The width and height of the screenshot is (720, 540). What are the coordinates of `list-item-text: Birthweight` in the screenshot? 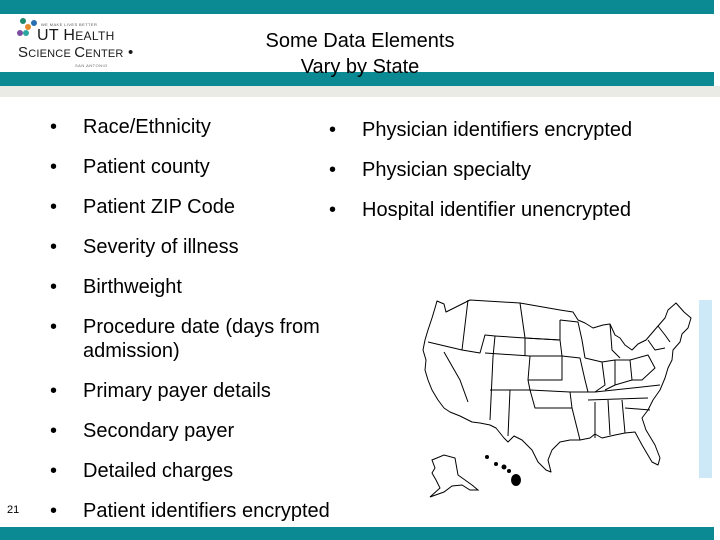 It's located at (132, 287).